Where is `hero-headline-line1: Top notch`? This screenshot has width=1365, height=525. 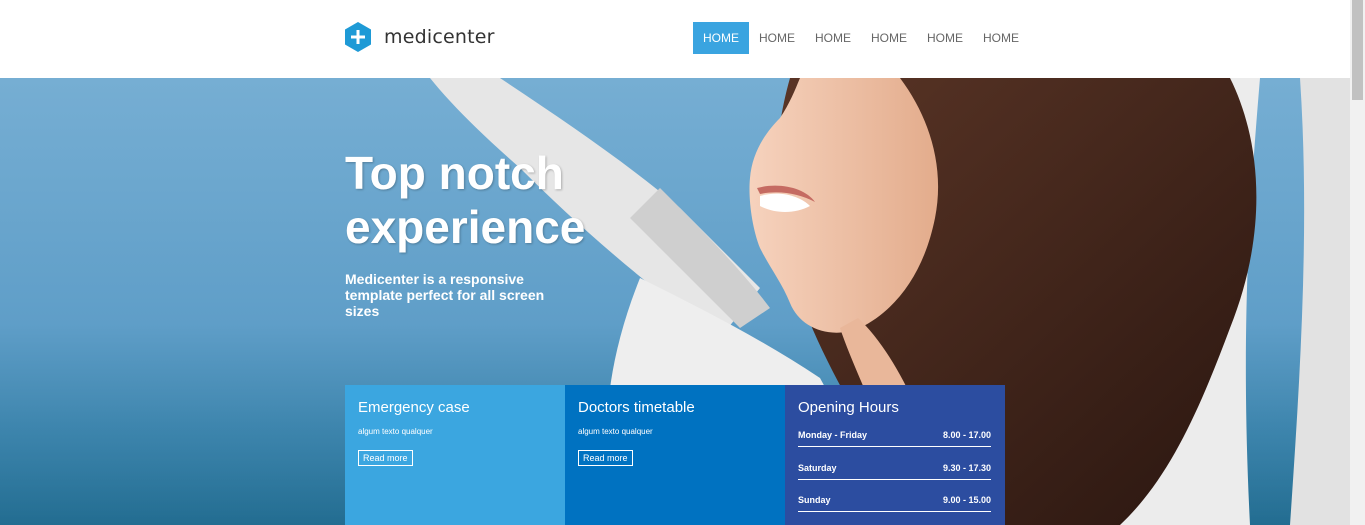 hero-headline-line1: Top notch is located at coordinates (454, 173).